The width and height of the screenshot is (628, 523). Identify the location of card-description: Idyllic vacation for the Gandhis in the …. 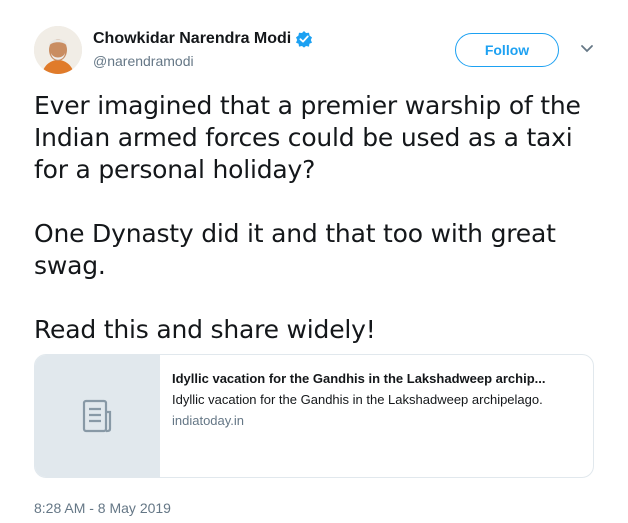
(357, 399).